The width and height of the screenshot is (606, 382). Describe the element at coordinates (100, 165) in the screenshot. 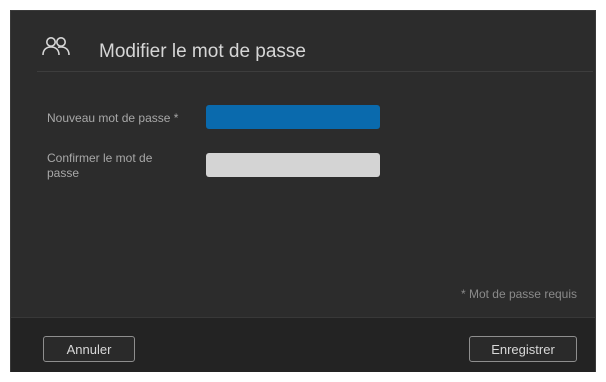

I see `confirm-password-label: Confirmer le mot de passe` at that location.